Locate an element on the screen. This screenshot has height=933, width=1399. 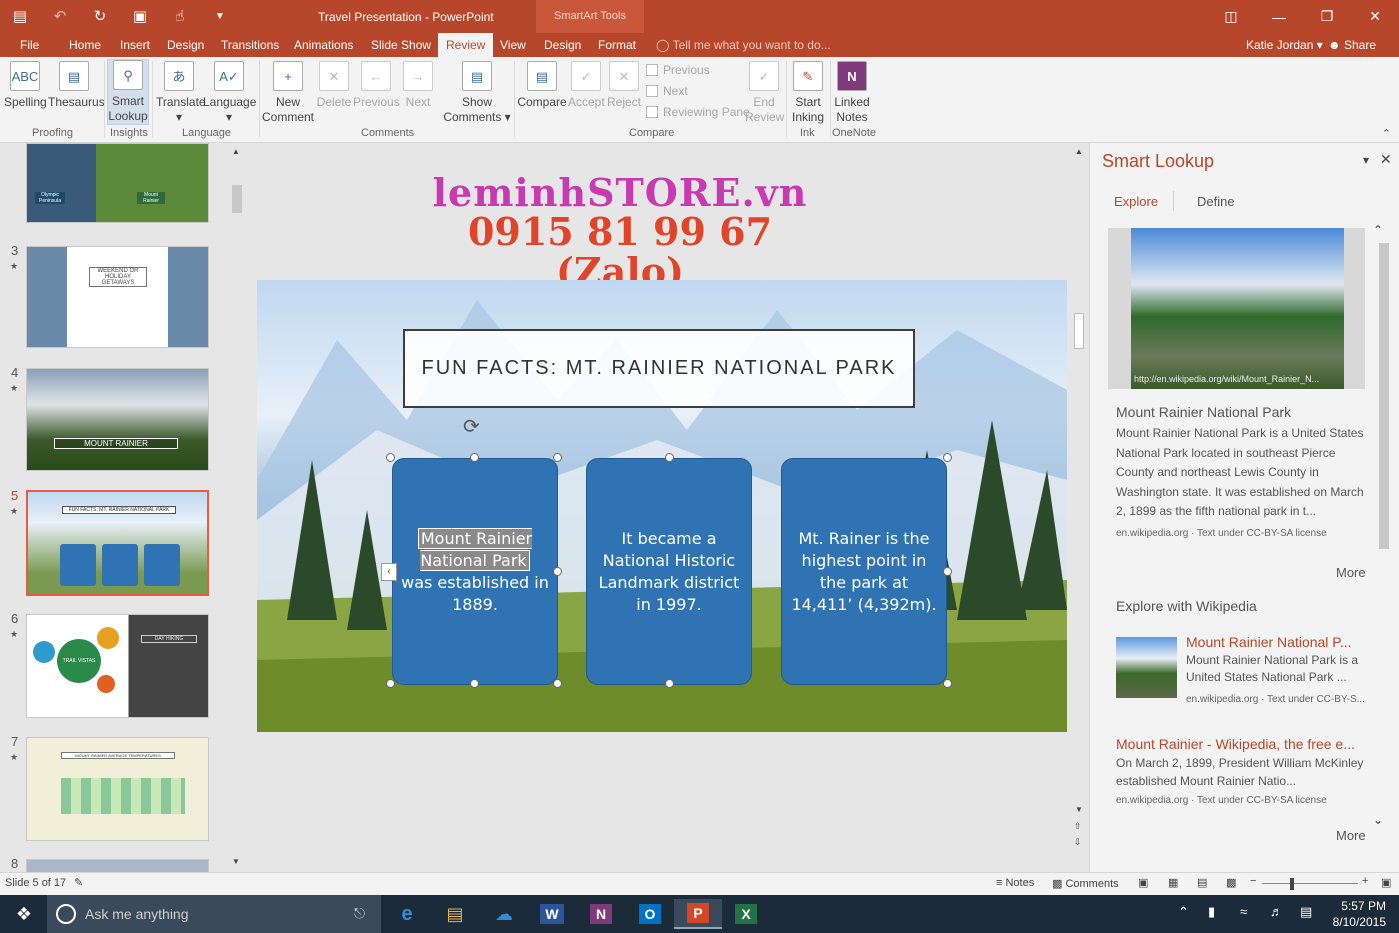
previous-change-button: Previous is located at coordinates (678, 70).